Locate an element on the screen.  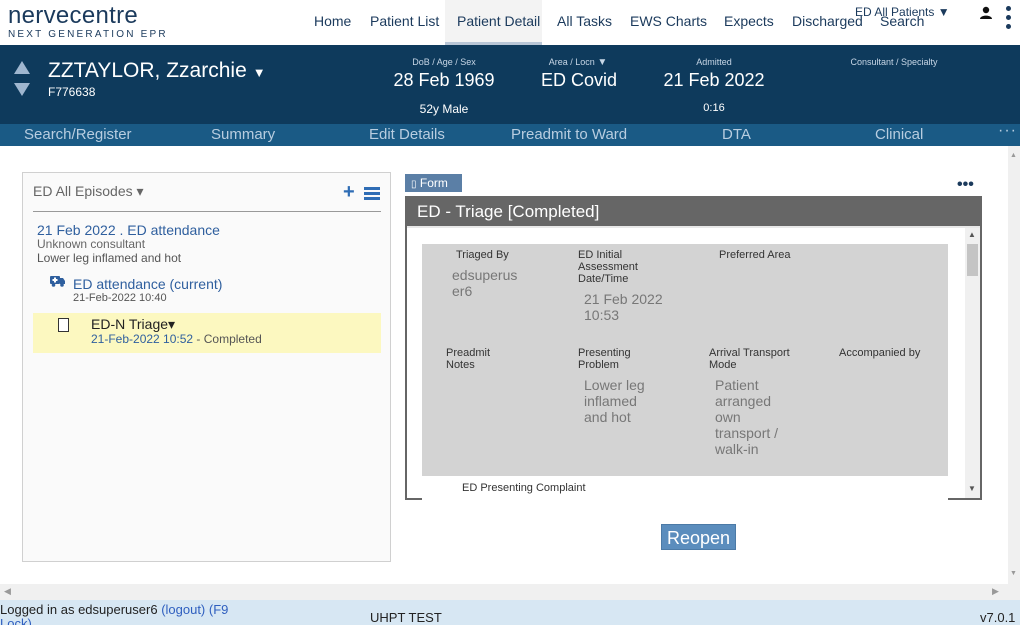
preadmit-notes-label: Preadmit Notes is located at coordinates (468, 359).